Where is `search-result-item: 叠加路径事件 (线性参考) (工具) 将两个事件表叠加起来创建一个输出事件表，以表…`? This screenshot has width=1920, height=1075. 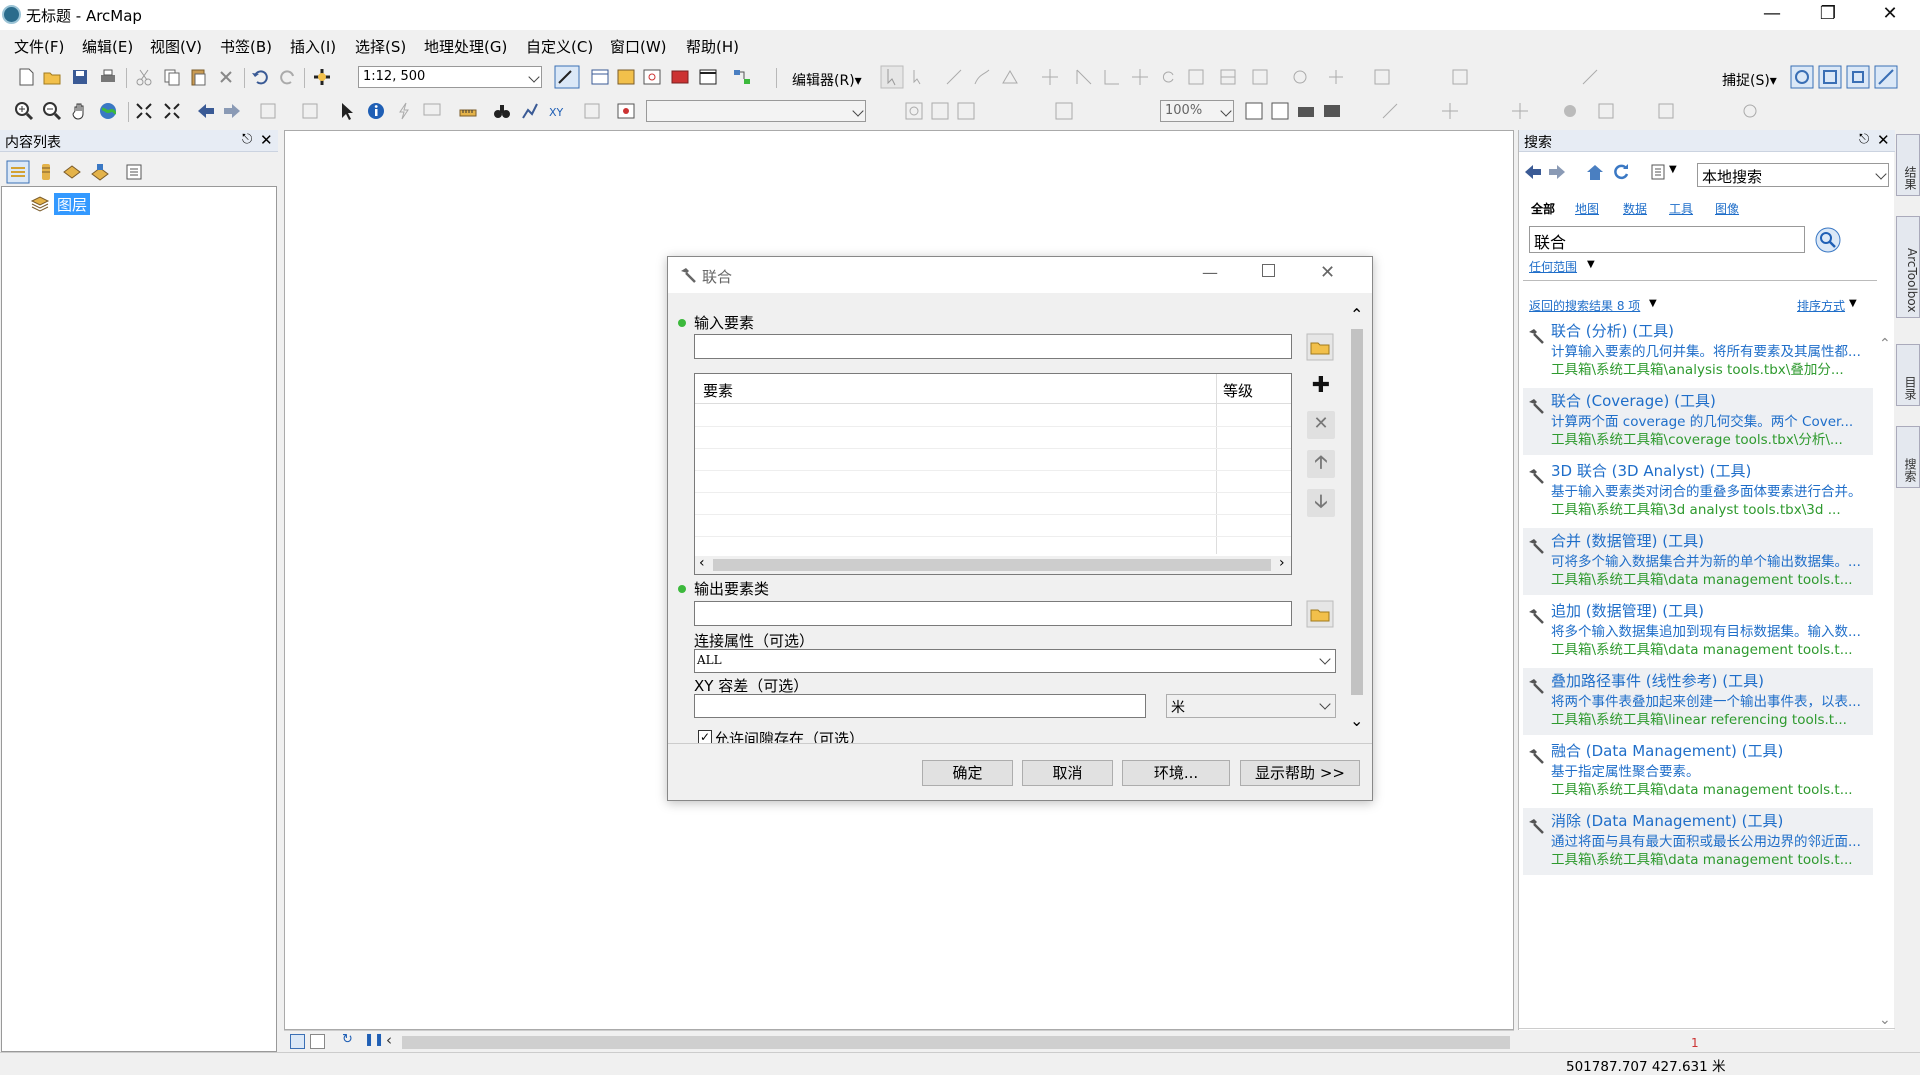
search-result-item: 叠加路径事件 (线性参考) (工具) 将两个事件表叠加起来创建一个输出事件表，以表… is located at coordinates (1698, 701).